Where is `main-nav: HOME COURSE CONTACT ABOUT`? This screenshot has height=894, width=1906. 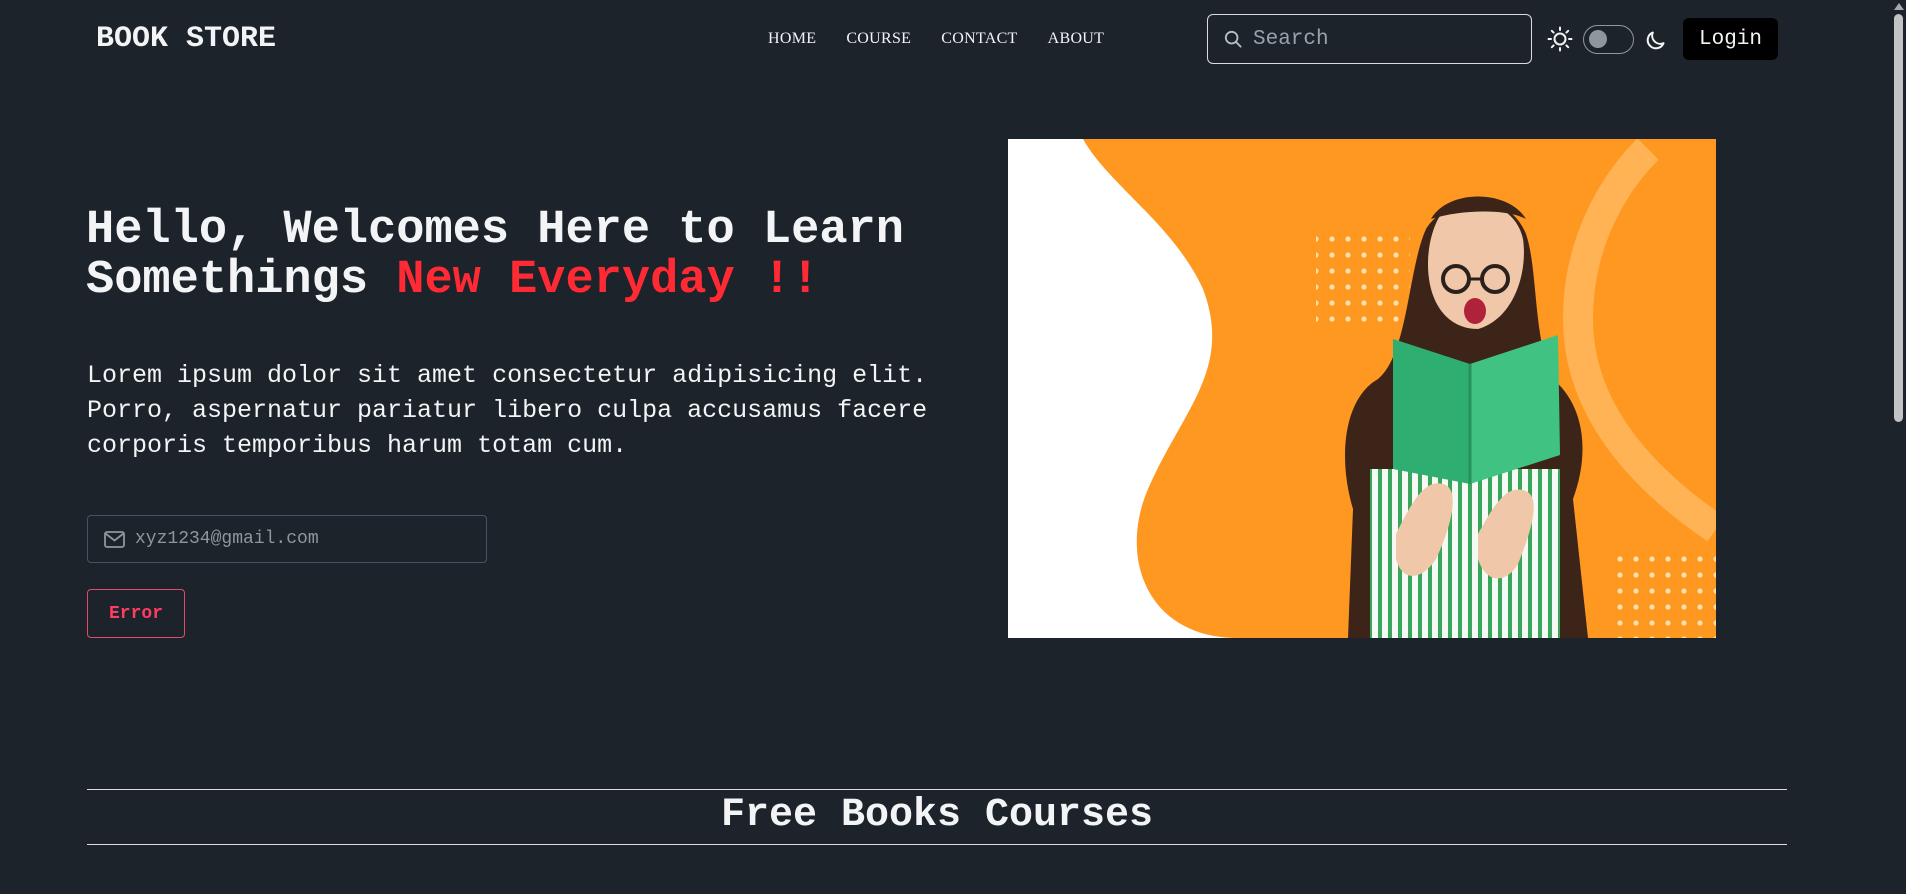 main-nav: HOME COURSE CONTACT ABOUT is located at coordinates (951, 39).